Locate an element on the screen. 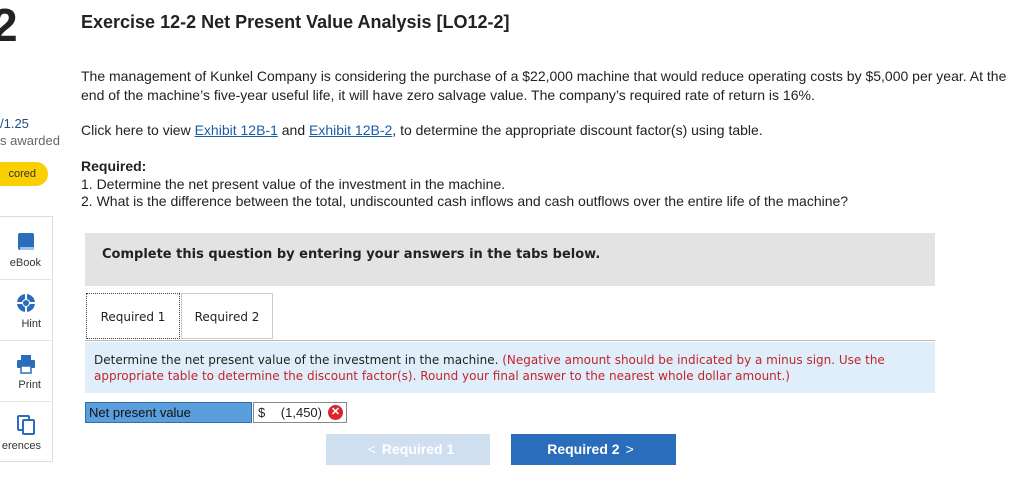 The height and width of the screenshot is (494, 1028). lifebuoy-icon is located at coordinates (26, 303).